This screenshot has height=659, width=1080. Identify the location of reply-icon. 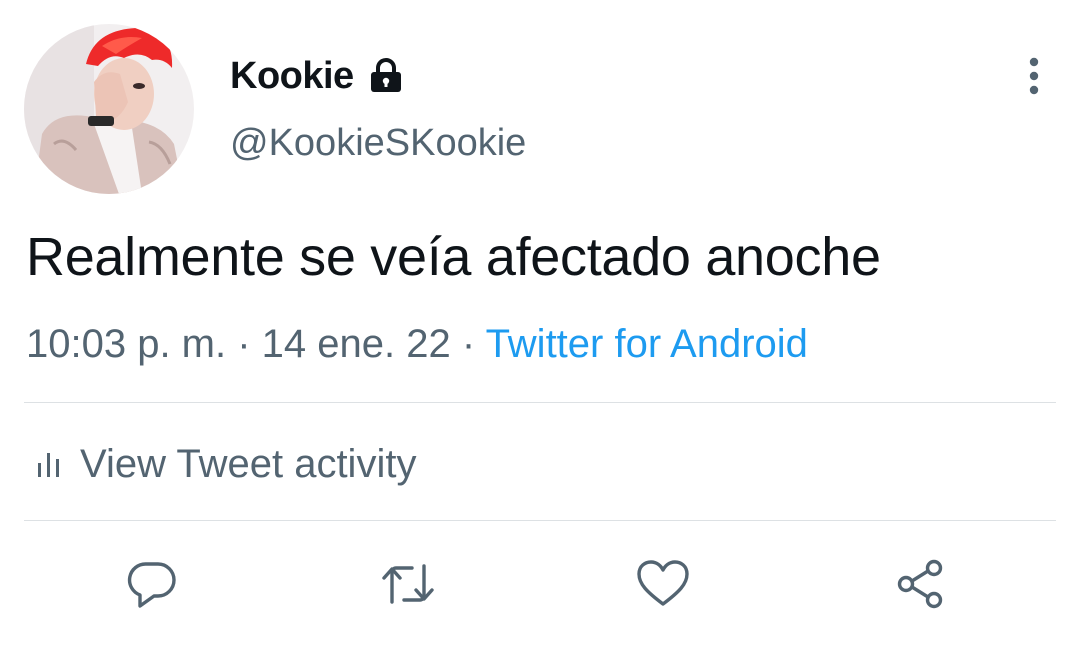
(152, 584).